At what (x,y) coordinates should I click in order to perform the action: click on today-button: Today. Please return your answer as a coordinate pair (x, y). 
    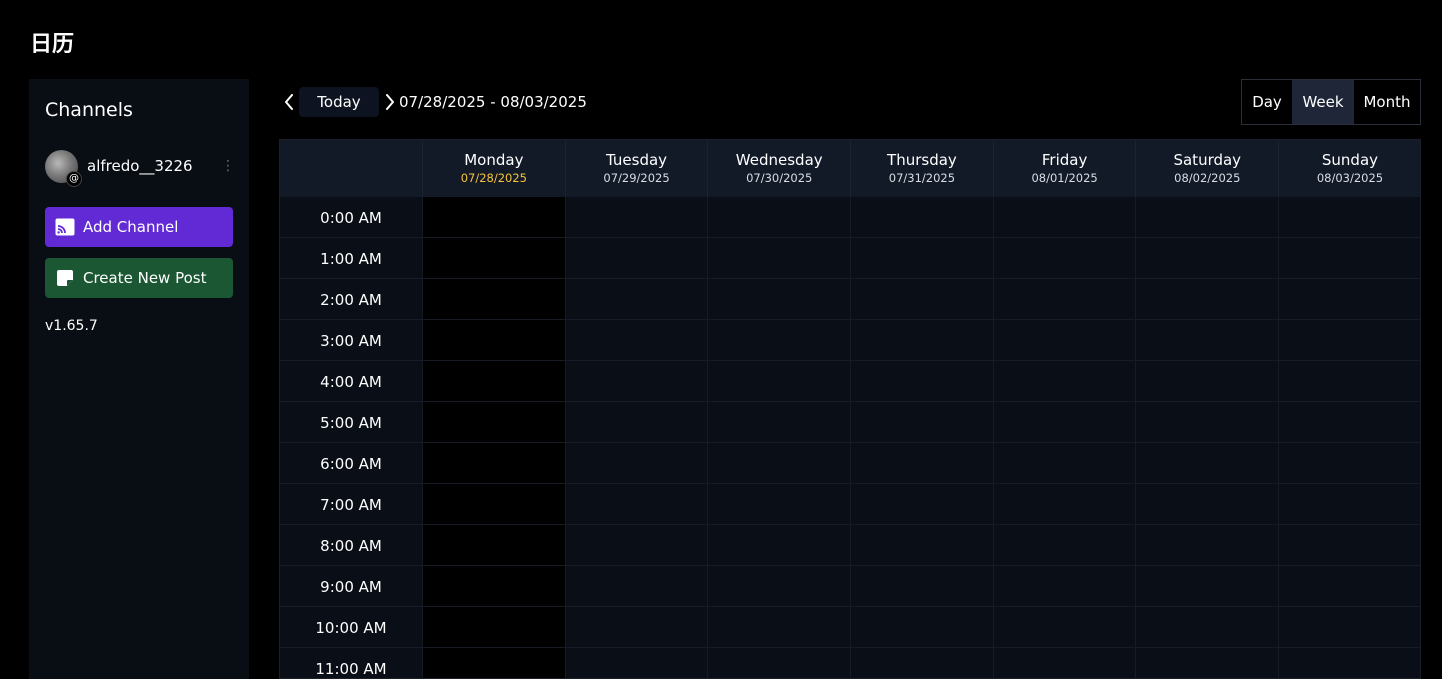
    Looking at the image, I should click on (339, 102).